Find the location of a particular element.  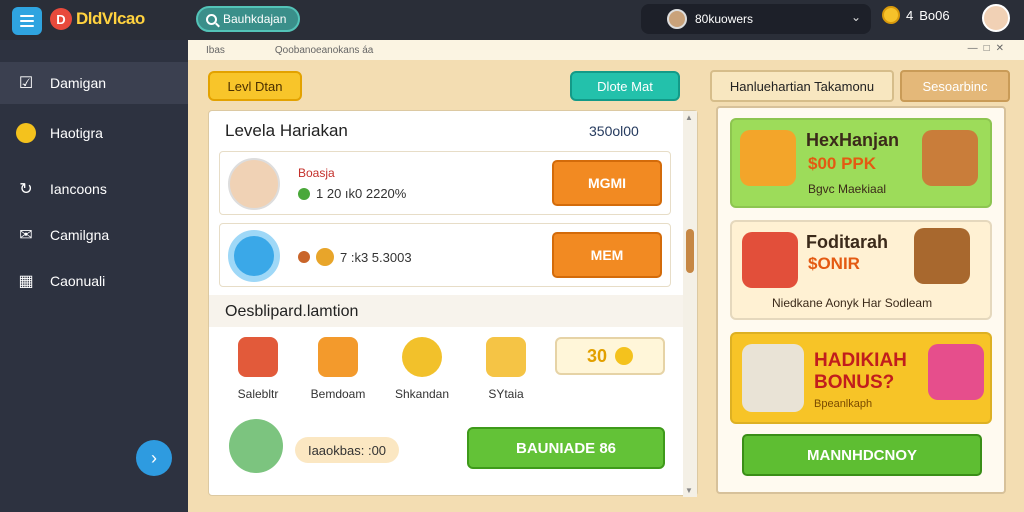

card-title: HADIKIAH is located at coordinates (860, 360).